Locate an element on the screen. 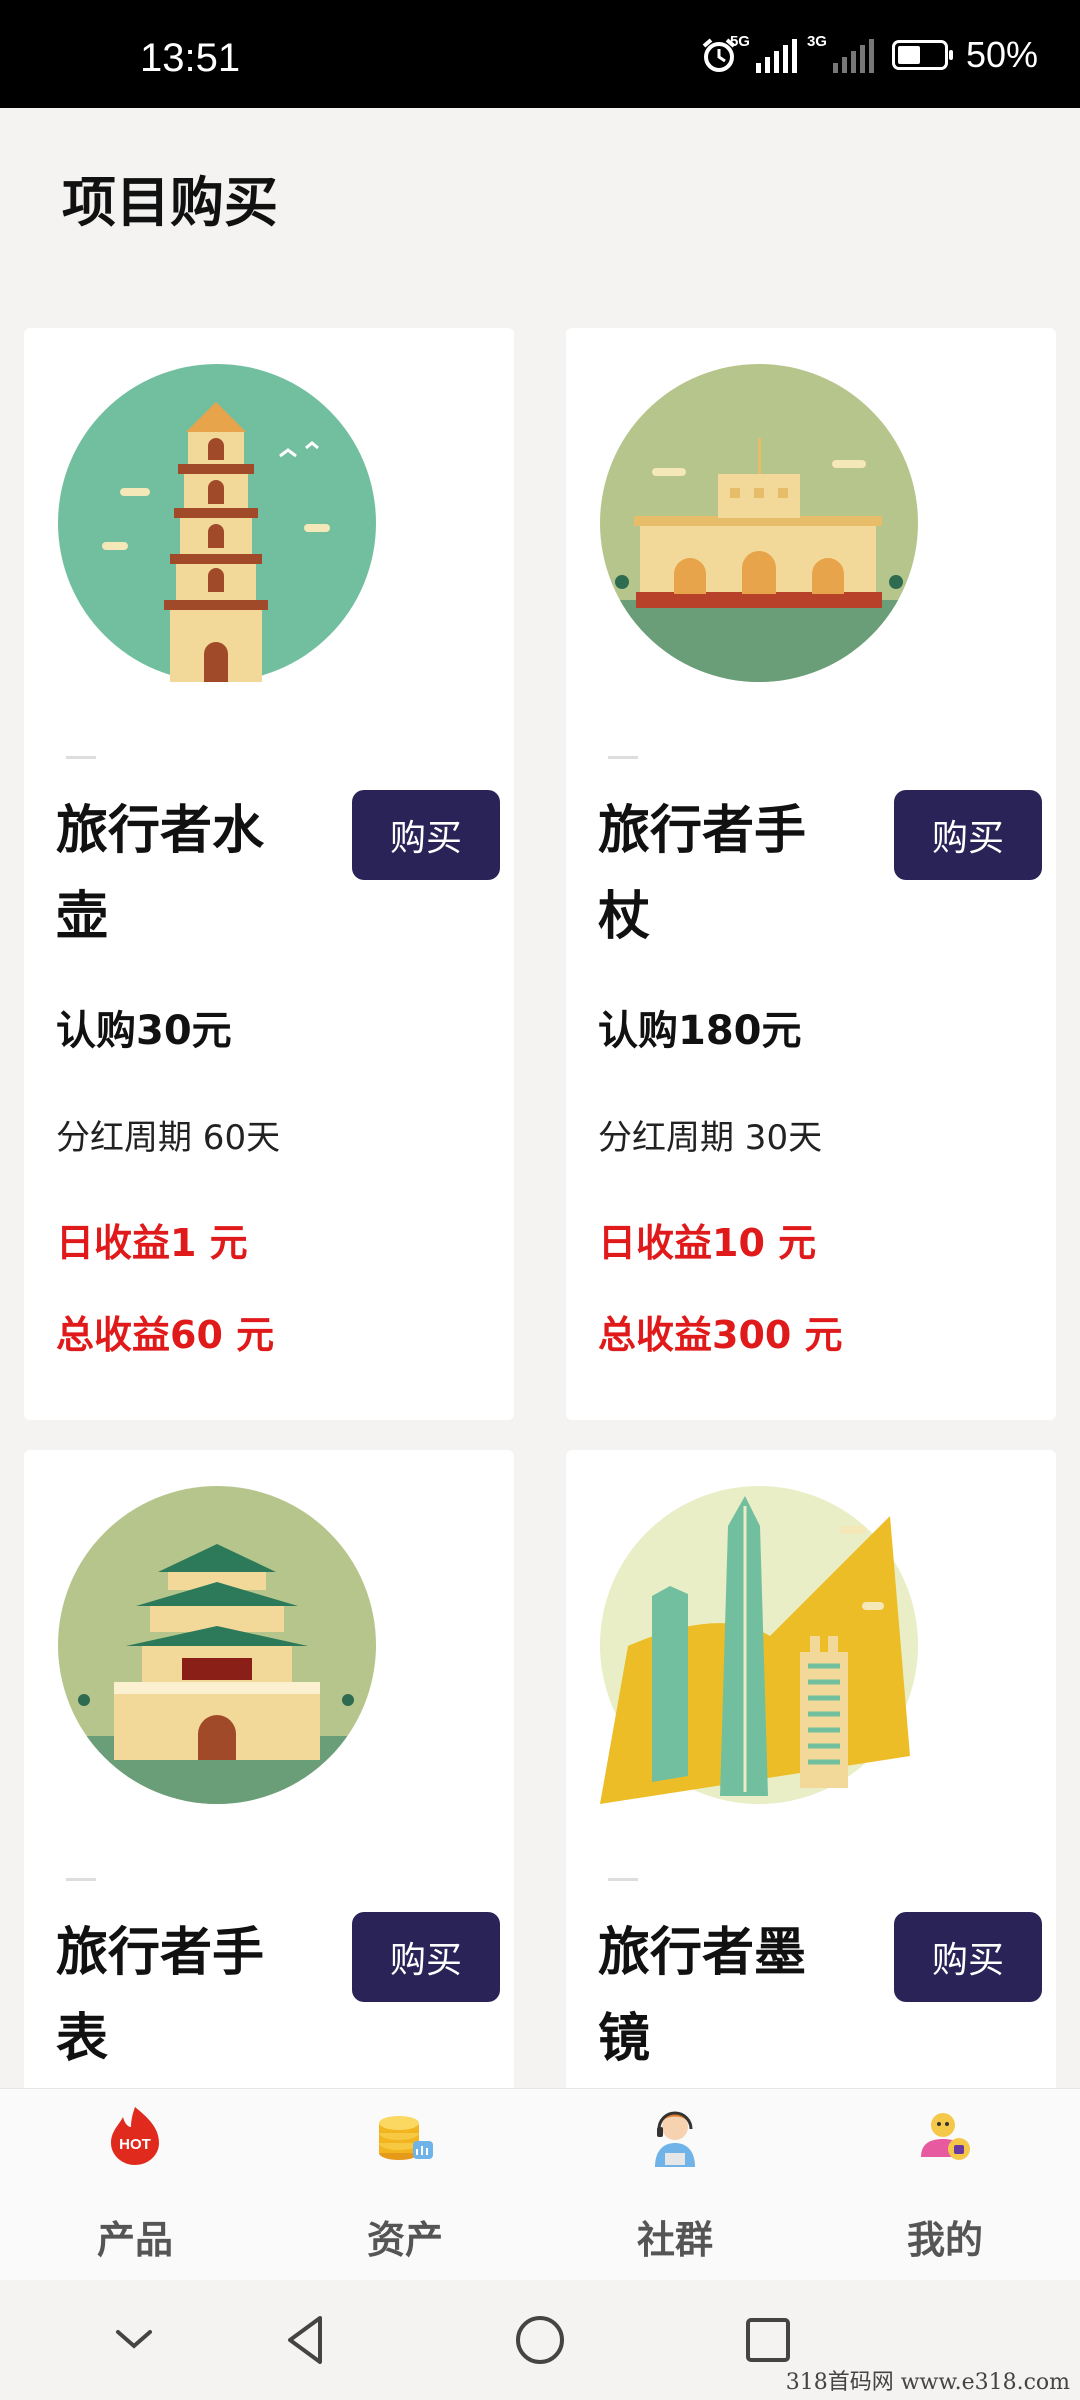 This screenshot has height=2400, width=1080. hot-badge-text: HOT is located at coordinates (135, 2144).